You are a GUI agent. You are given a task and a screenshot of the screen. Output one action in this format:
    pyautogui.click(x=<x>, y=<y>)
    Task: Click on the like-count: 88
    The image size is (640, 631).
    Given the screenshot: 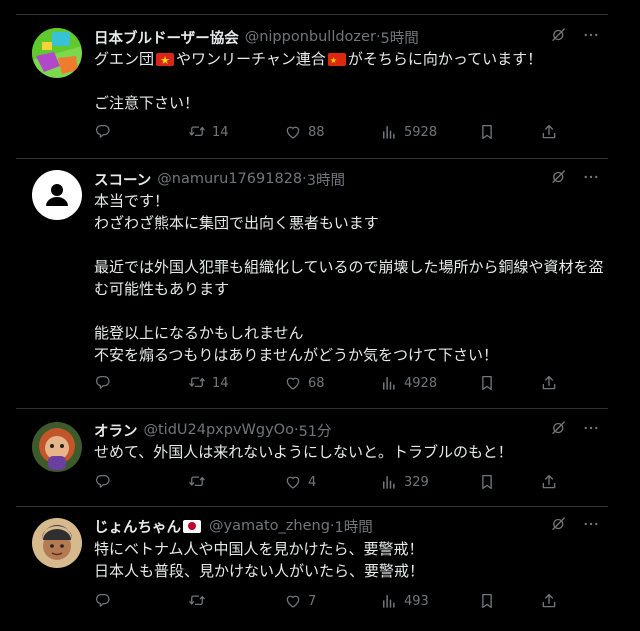 What is the action you would take?
    pyautogui.click(x=316, y=132)
    